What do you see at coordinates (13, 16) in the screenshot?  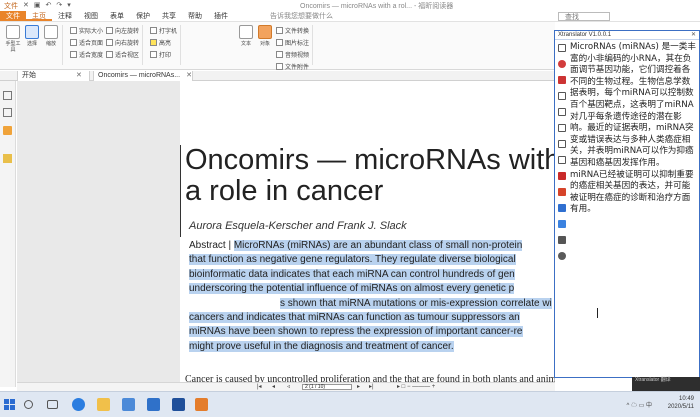 I see `tab-file: 文件` at bounding box center [13, 16].